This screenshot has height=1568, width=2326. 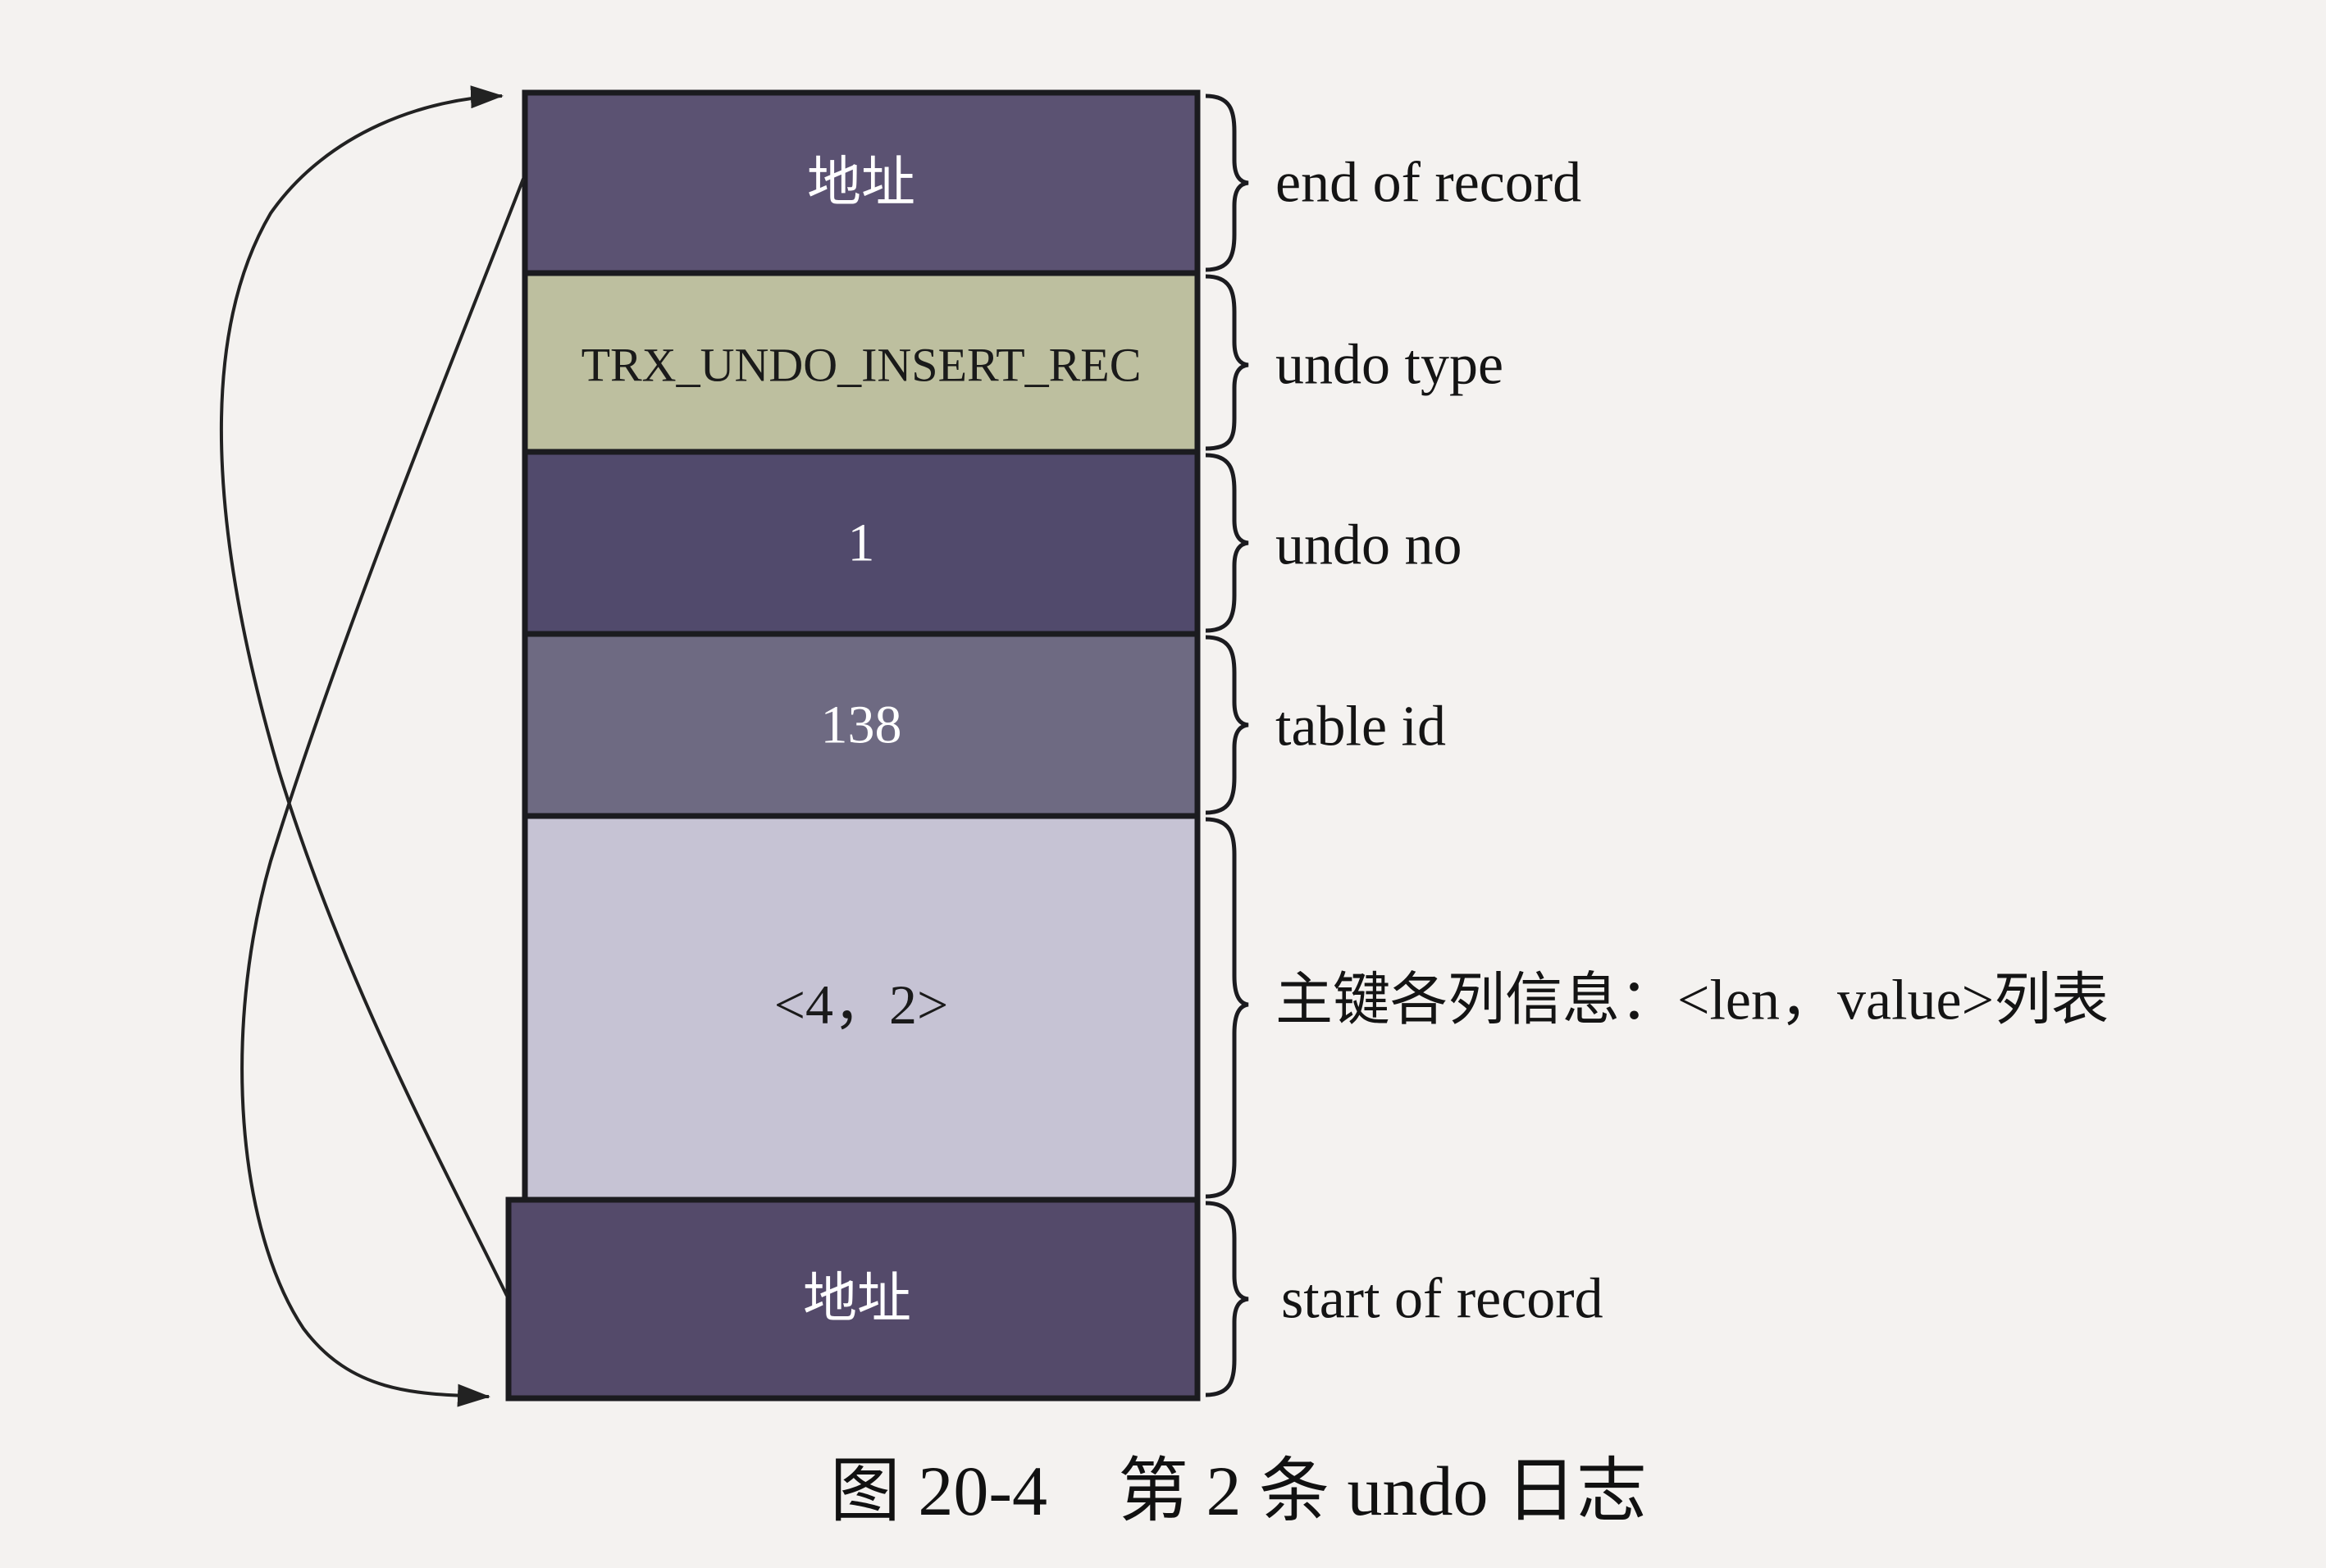 I want to click on label-start-of-record: start of record, so click(x=1442, y=1300).